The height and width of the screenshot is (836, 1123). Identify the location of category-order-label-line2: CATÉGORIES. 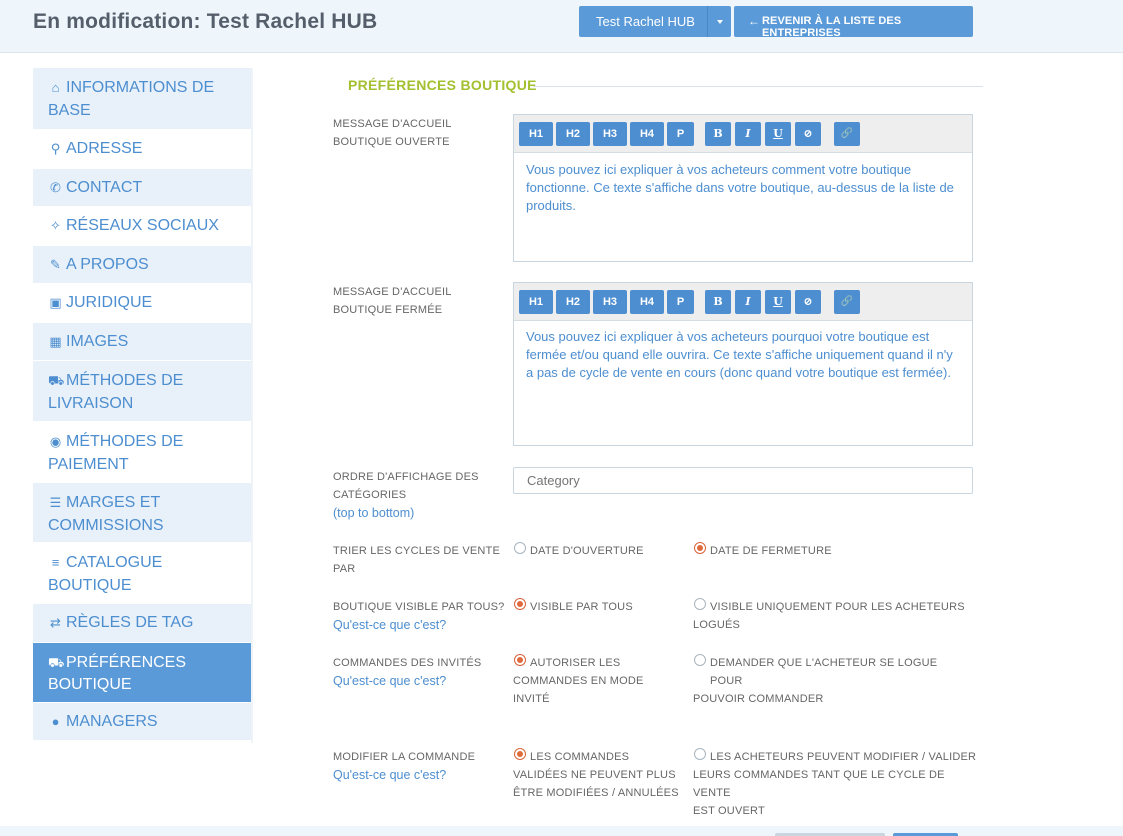
(370, 495).